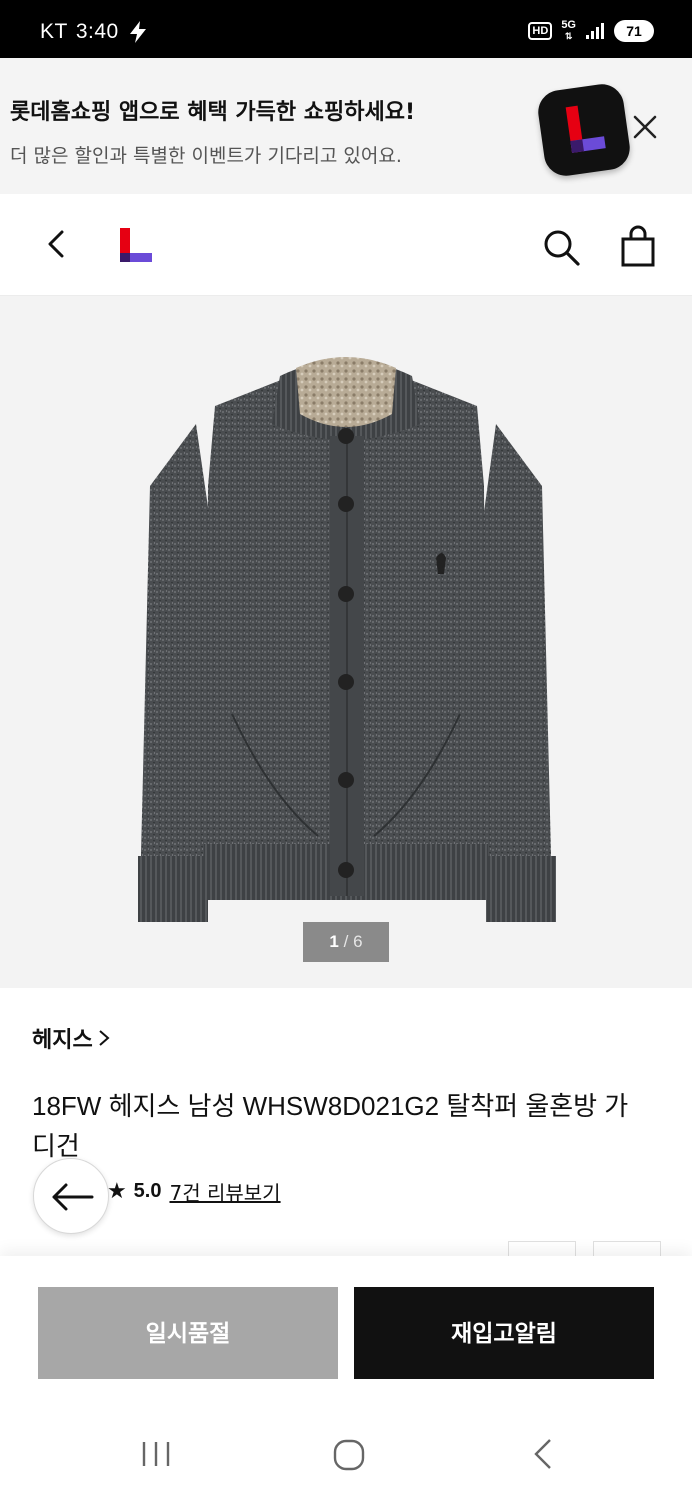  I want to click on recent-apps-button, so click(156, 1454).